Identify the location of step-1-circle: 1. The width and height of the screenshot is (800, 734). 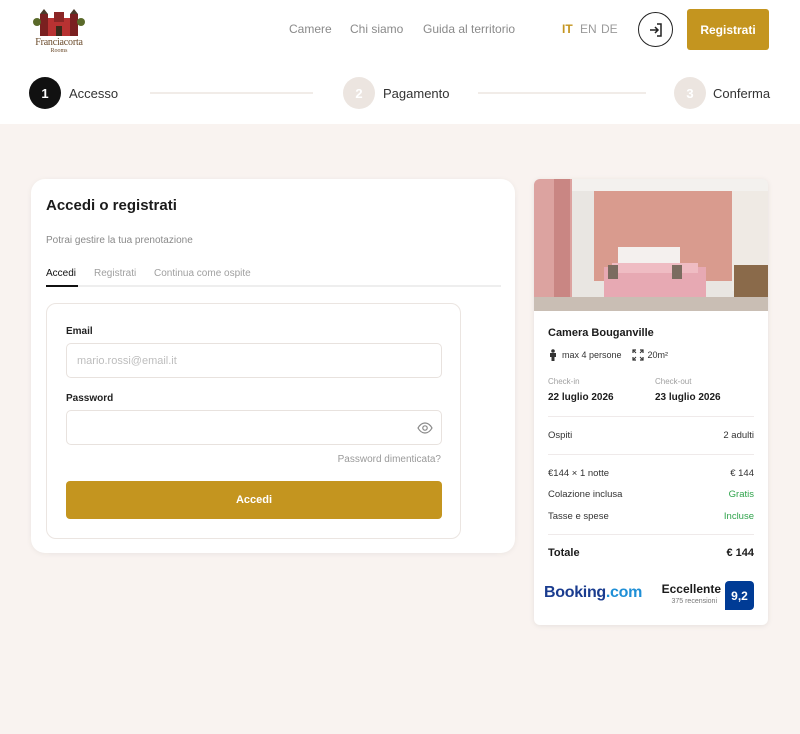
(45, 93).